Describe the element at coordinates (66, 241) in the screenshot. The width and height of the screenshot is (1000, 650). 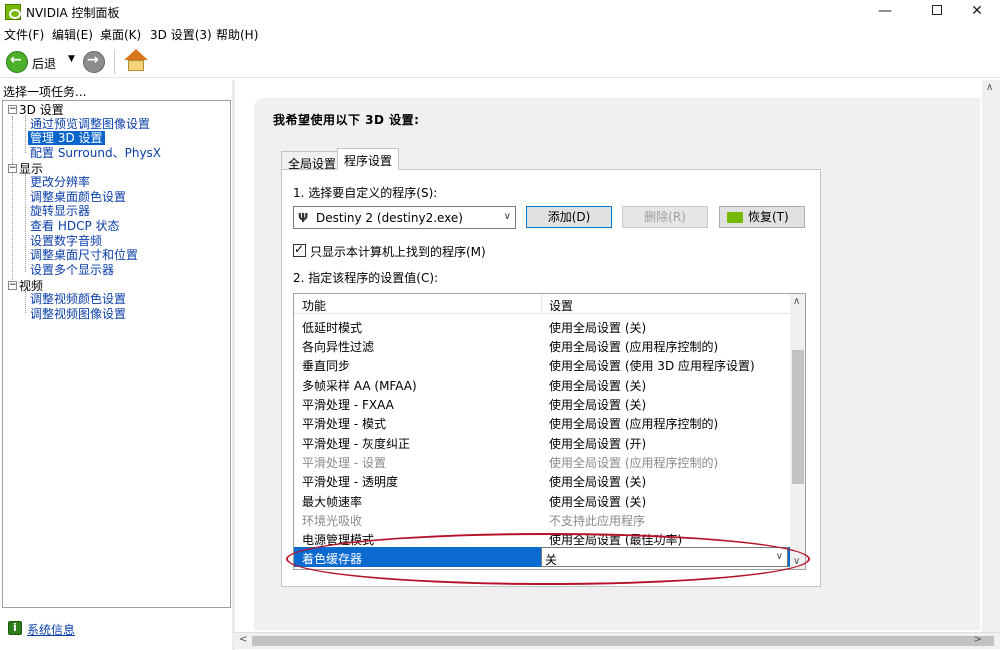
I see `tree-item-digital-audio: 设置数字音频` at that location.